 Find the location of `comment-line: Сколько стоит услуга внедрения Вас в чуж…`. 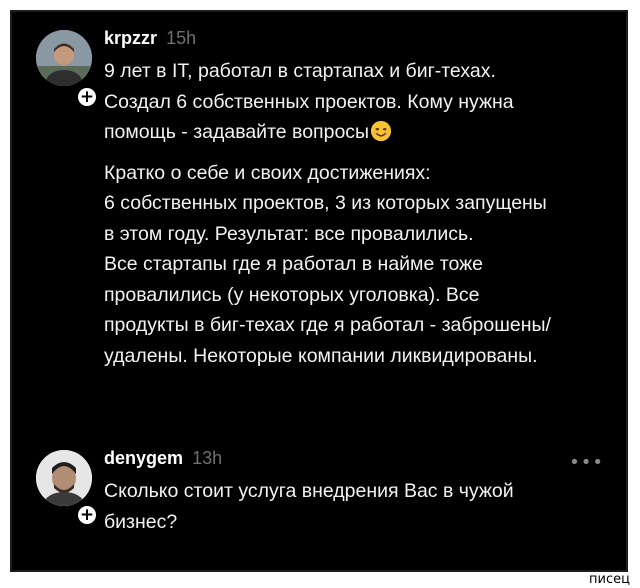

comment-line: Сколько стоит услуга внедрения Вас в чуж… is located at coordinates (309, 491).